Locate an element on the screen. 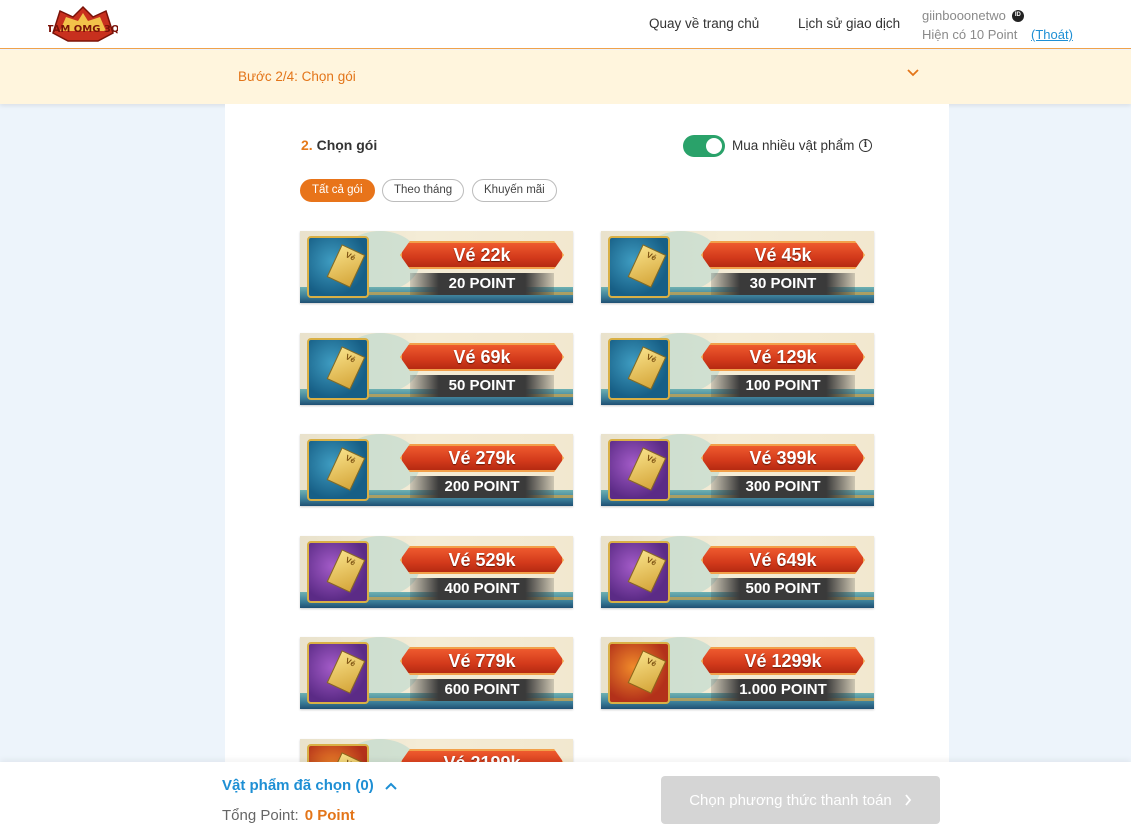  choose-payment-label: Chọn phương thức thanh toán is located at coordinates (790, 800).